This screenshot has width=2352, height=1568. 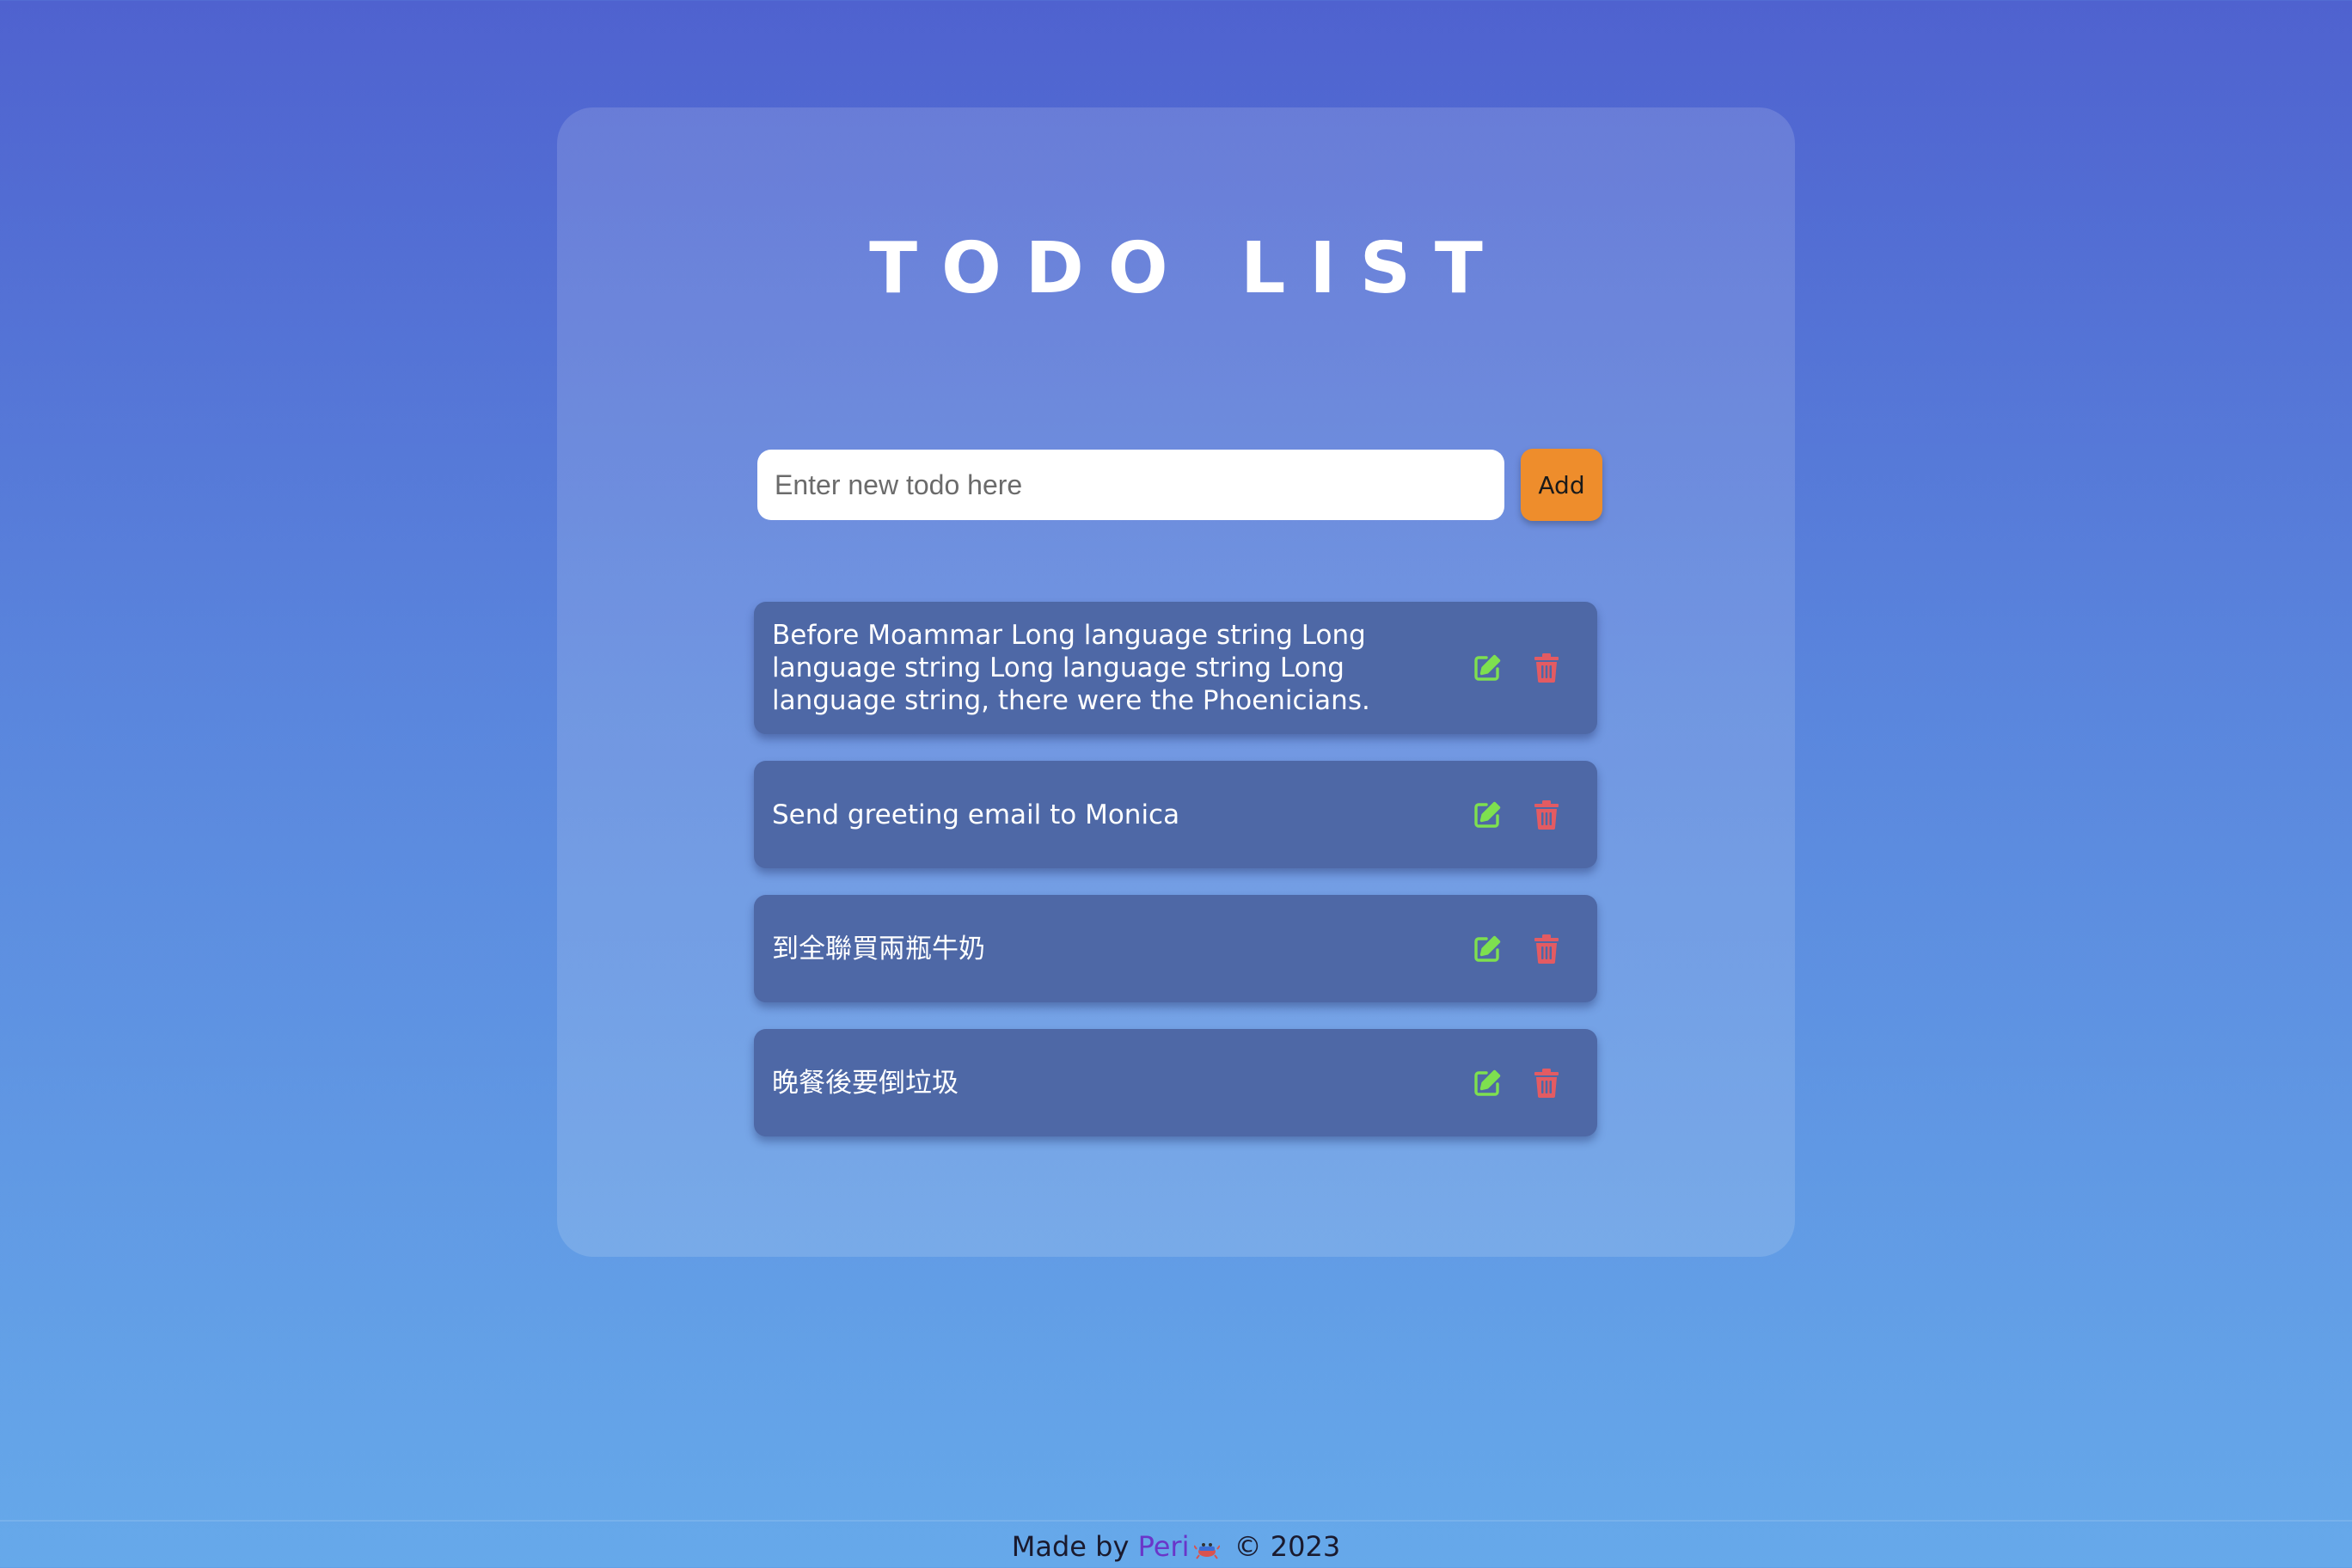 What do you see at coordinates (1070, 1546) in the screenshot?
I see `footer-prefix: Made by` at bounding box center [1070, 1546].